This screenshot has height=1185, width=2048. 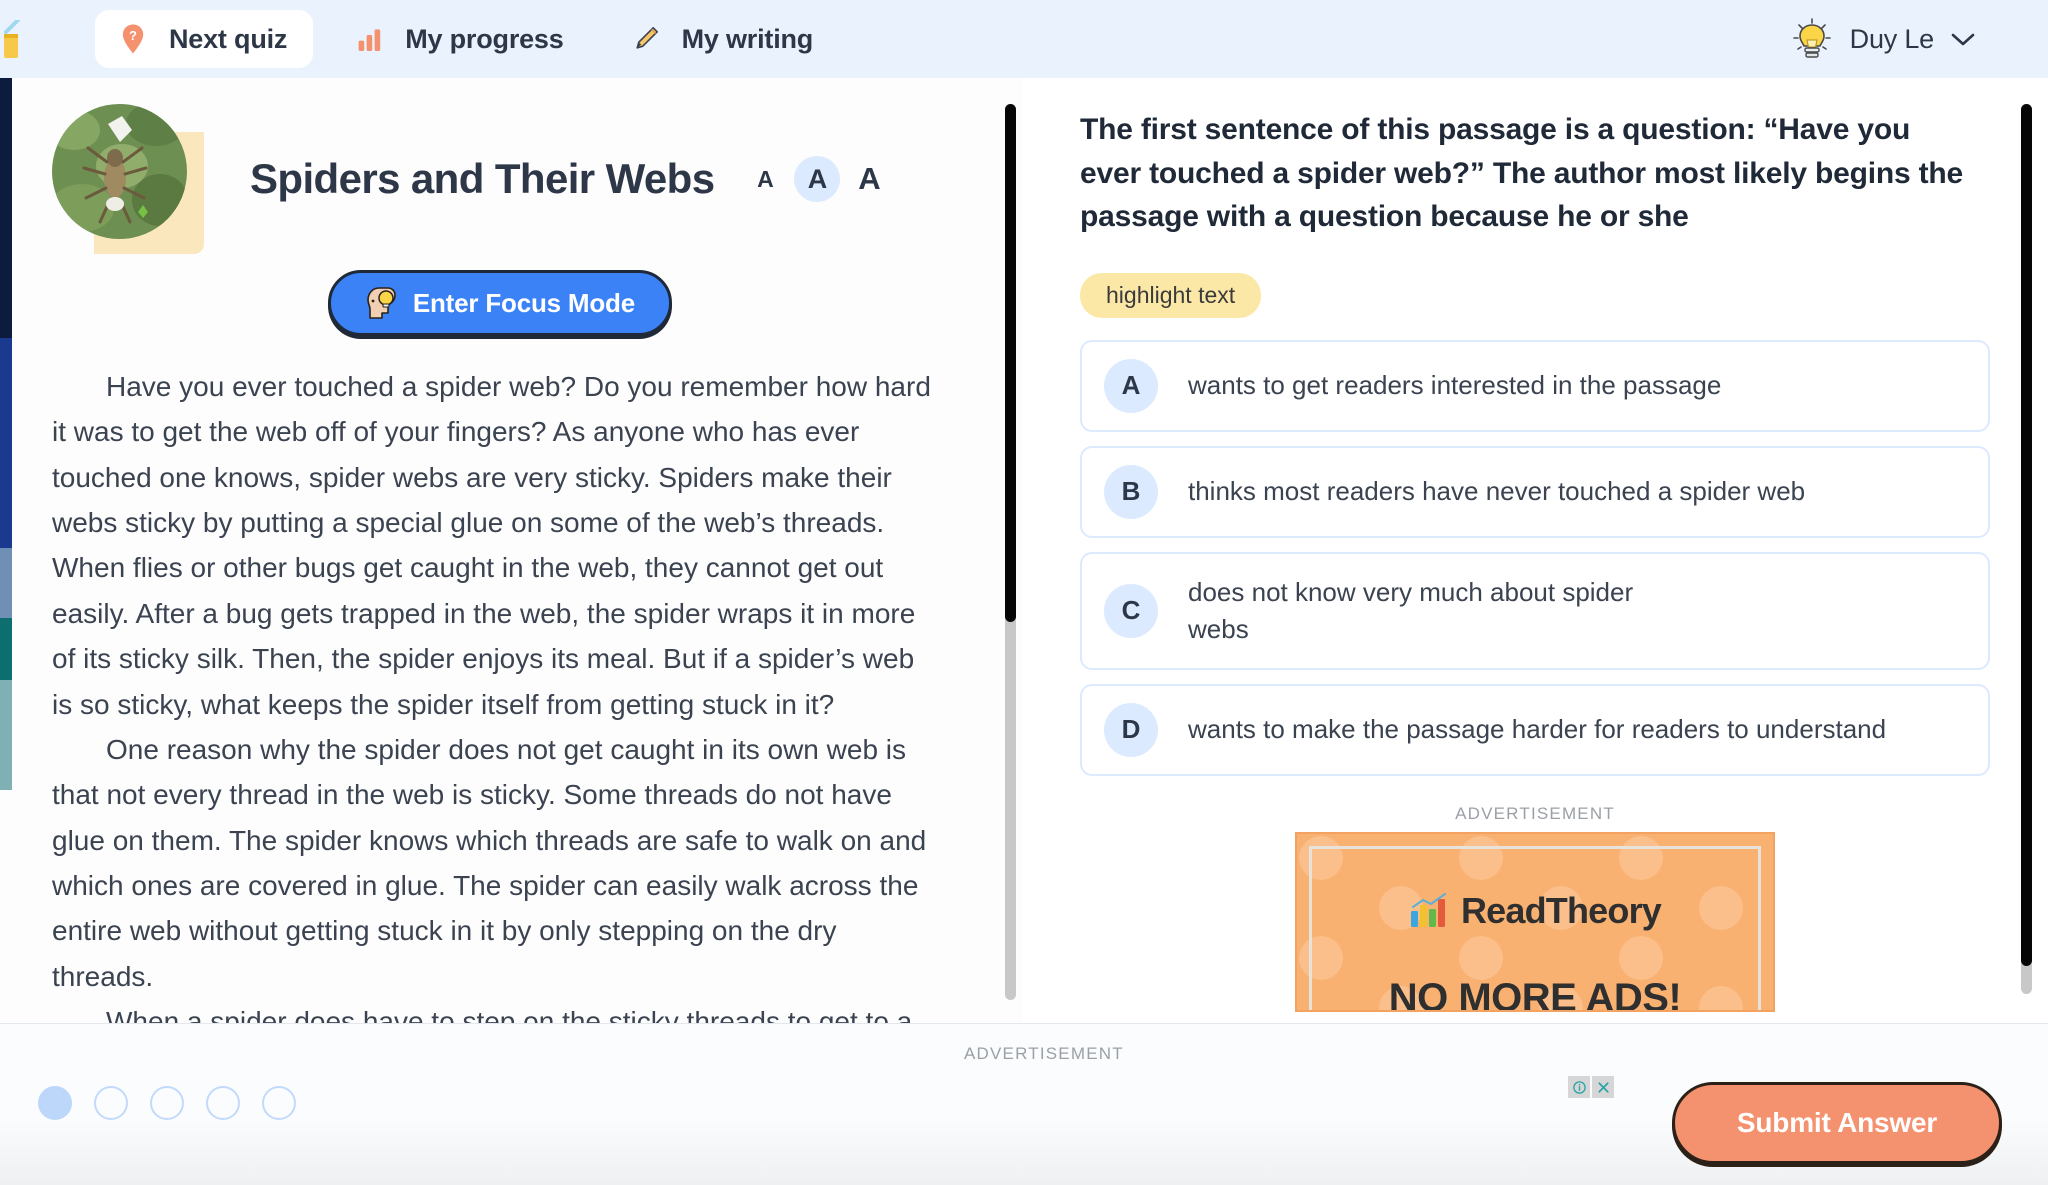 I want to click on font-size-selector: A A A, so click(x=817, y=179).